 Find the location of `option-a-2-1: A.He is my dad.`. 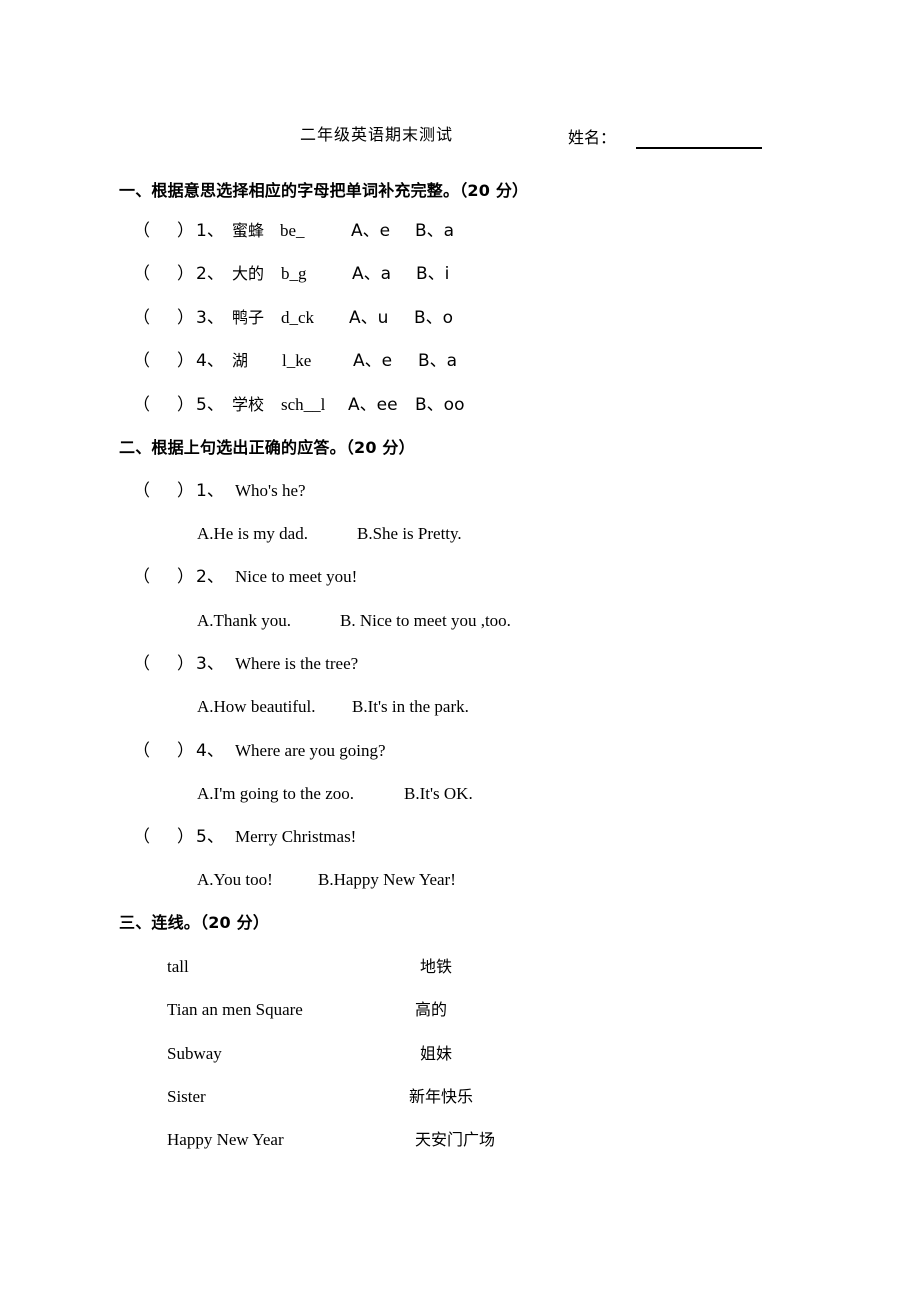

option-a-2-1: A.He is my dad. is located at coordinates (252, 534).